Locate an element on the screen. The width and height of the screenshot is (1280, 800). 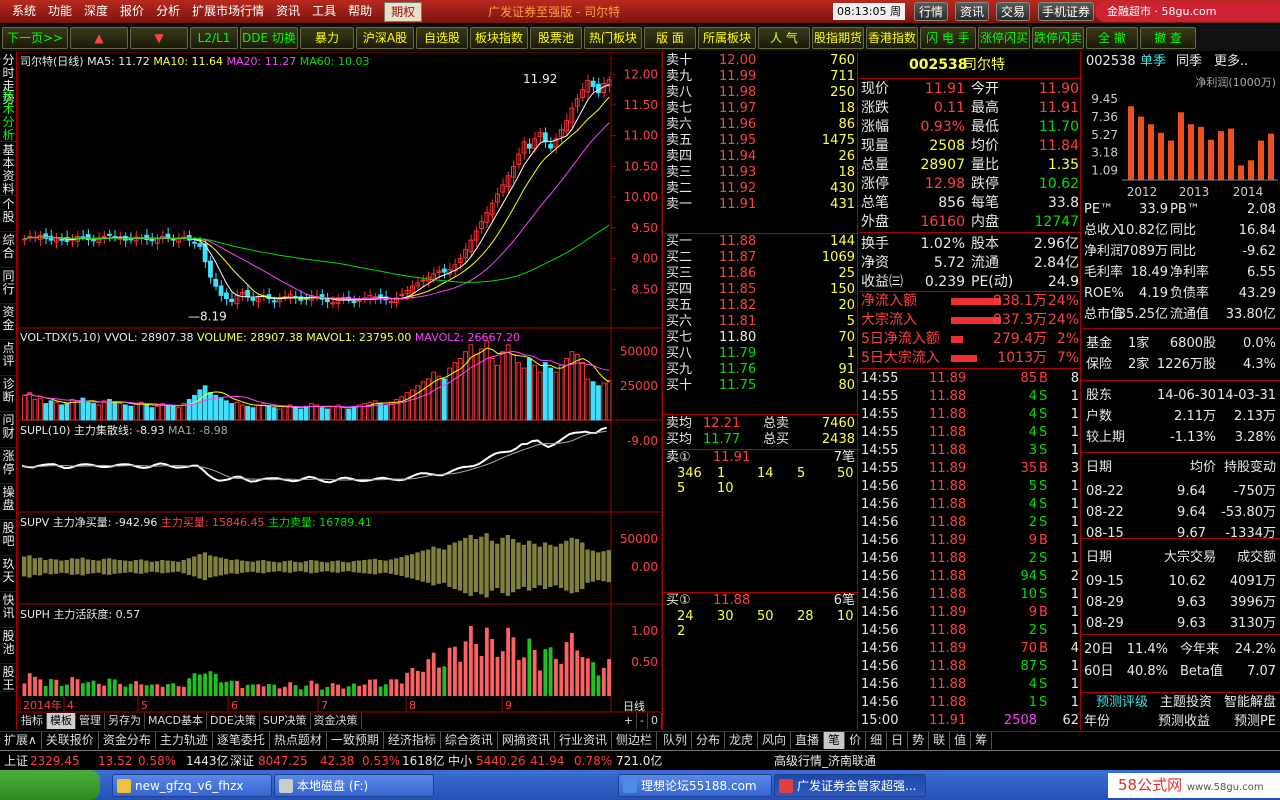
tab-same-quarter: 同季 is located at coordinates (1189, 61).